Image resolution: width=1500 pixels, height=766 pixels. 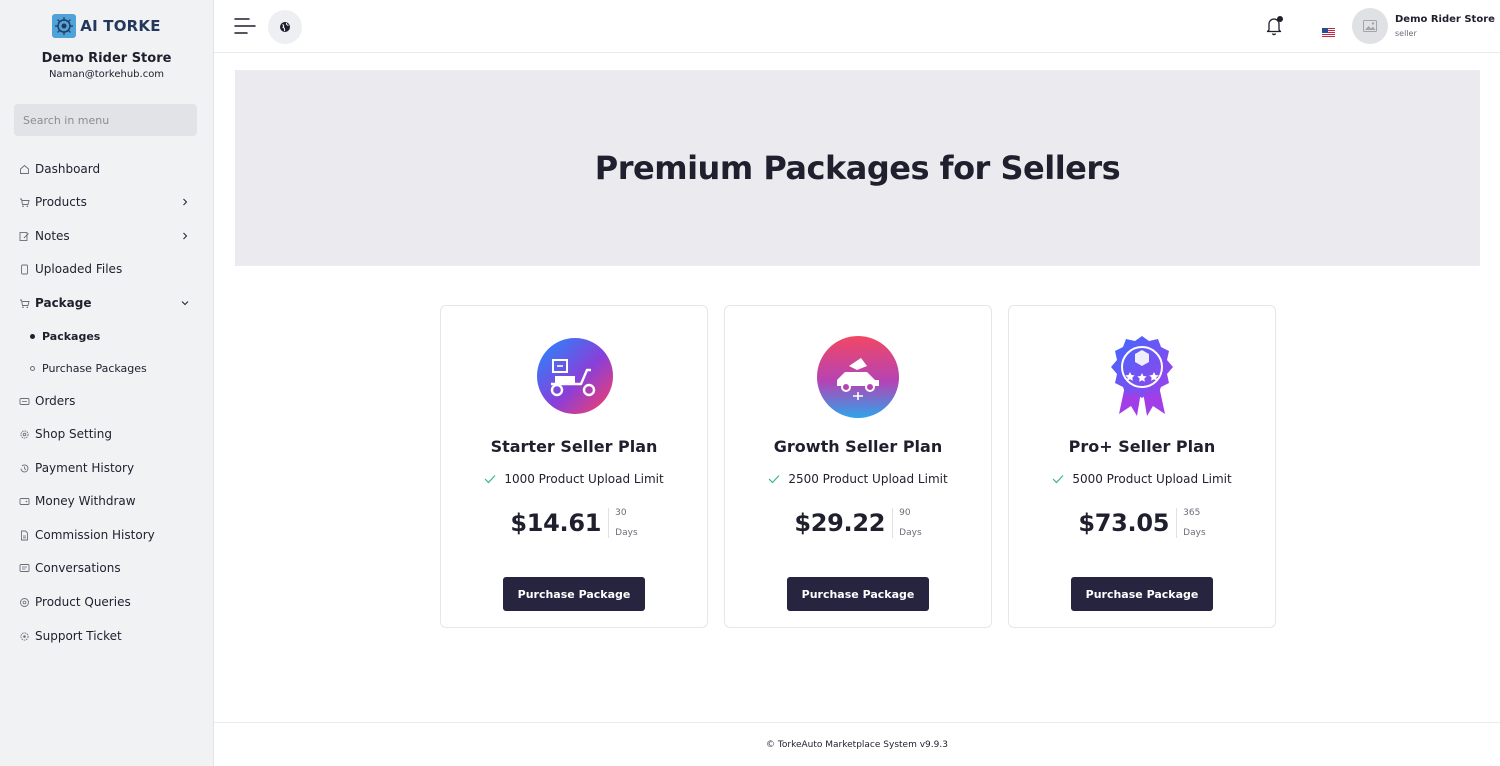 What do you see at coordinates (840, 523) in the screenshot?
I see `plan-price: $29.22` at bounding box center [840, 523].